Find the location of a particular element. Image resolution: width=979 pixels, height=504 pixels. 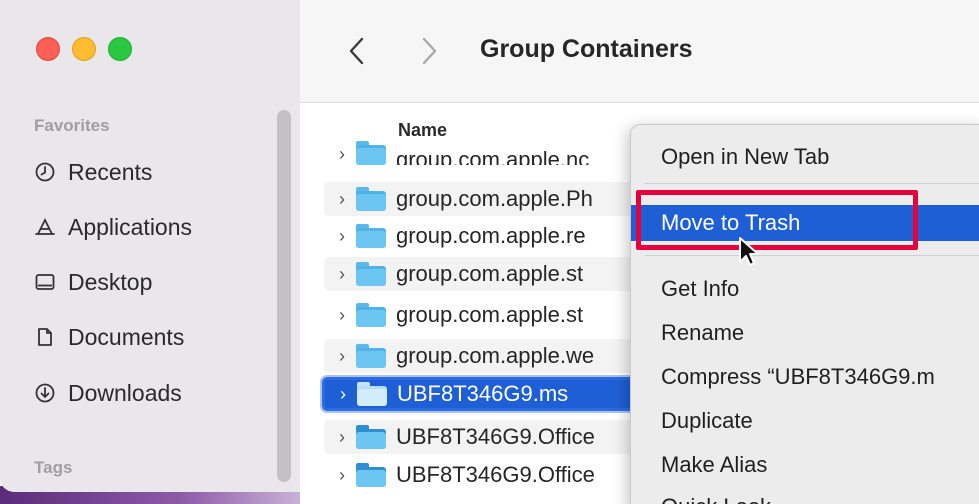

window-title: Group Containers is located at coordinates (586, 49).